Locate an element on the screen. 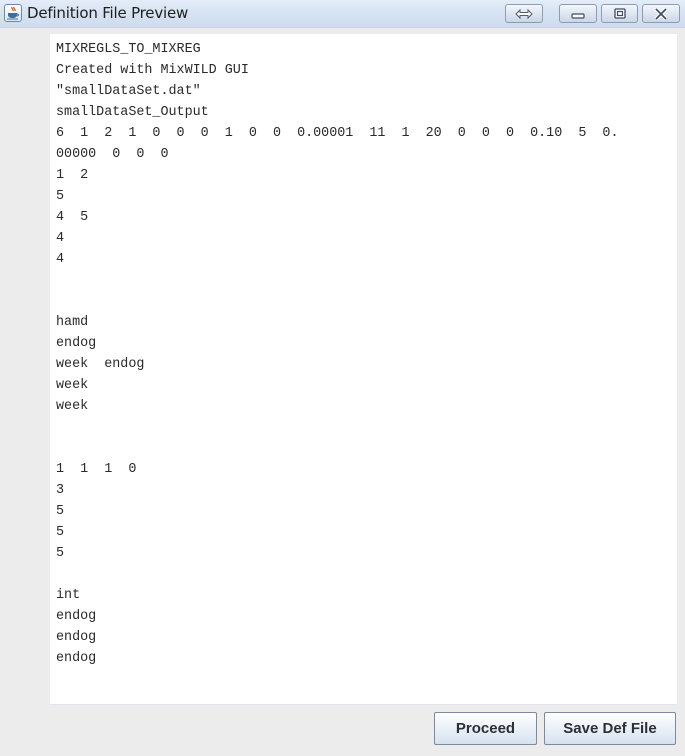 The width and height of the screenshot is (685, 756). definition-file-line: week endog is located at coordinates (100, 364).